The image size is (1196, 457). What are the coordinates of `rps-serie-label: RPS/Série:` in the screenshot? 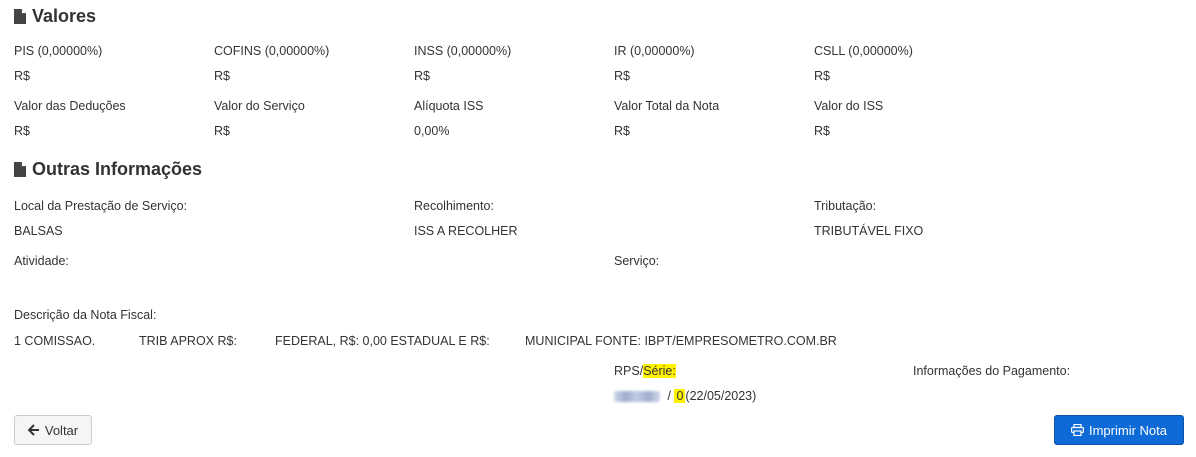 It's located at (645, 371).